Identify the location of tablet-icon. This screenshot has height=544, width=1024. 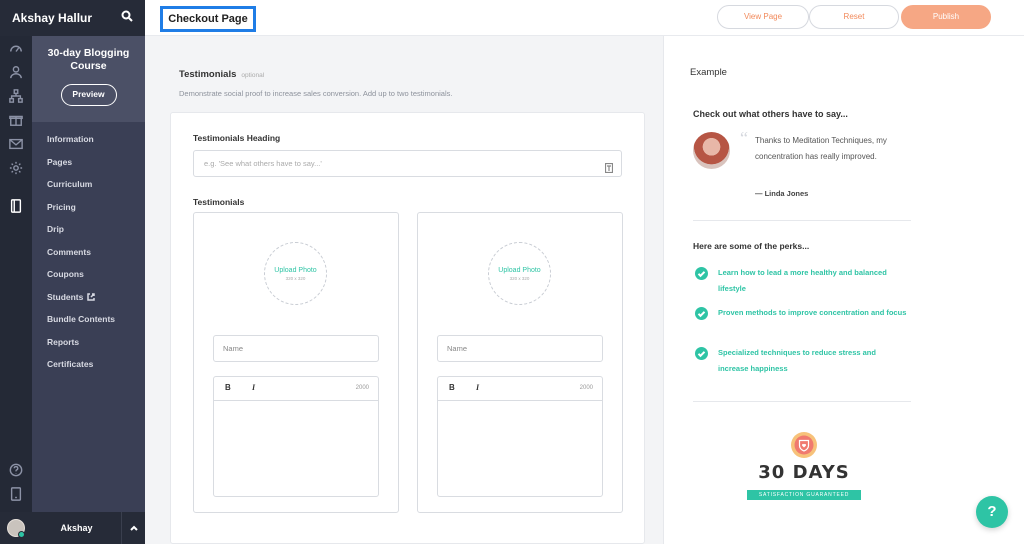
(16, 494).